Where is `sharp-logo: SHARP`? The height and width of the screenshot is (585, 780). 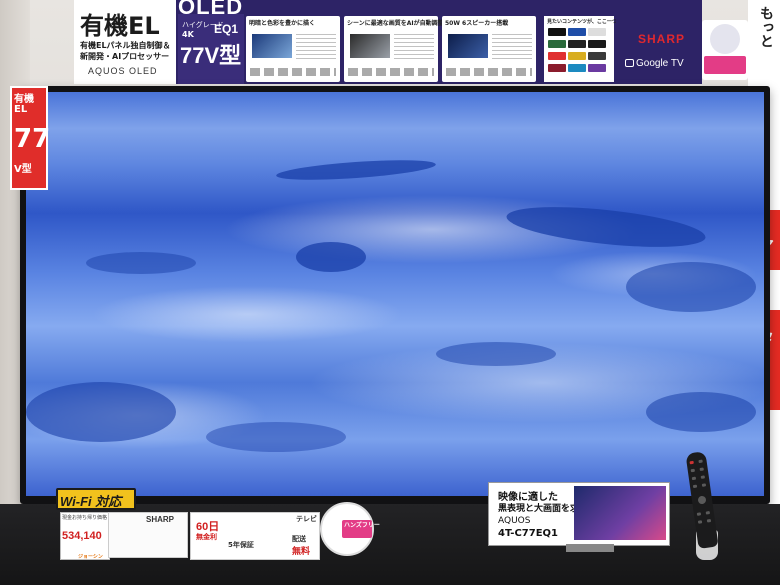
sharp-logo: SHARP is located at coordinates (662, 39).